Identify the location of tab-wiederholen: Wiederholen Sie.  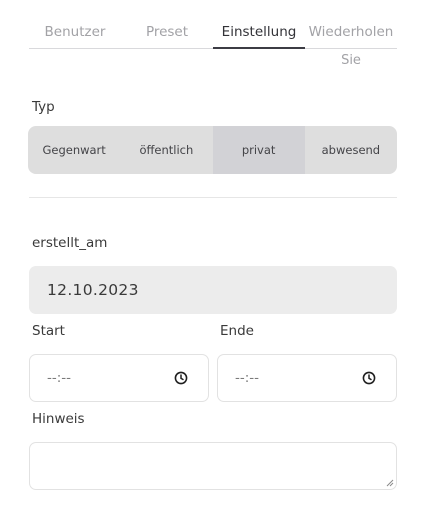
(351, 45).